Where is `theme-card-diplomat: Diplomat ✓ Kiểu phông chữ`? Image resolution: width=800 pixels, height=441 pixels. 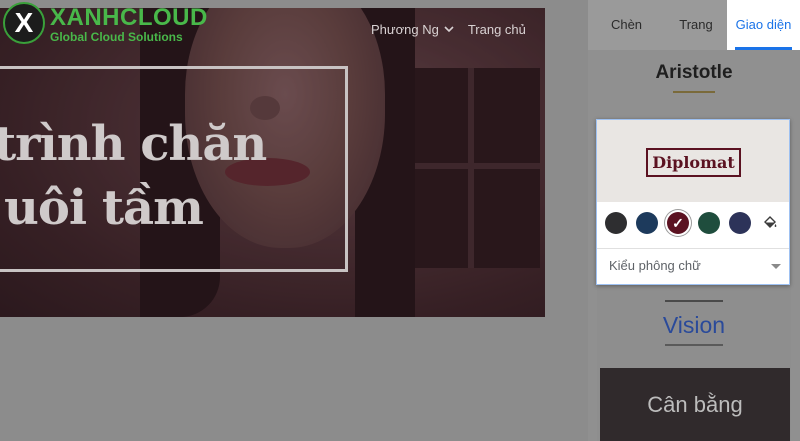 theme-card-diplomat: Diplomat ✓ Kiểu phông chữ is located at coordinates (693, 202).